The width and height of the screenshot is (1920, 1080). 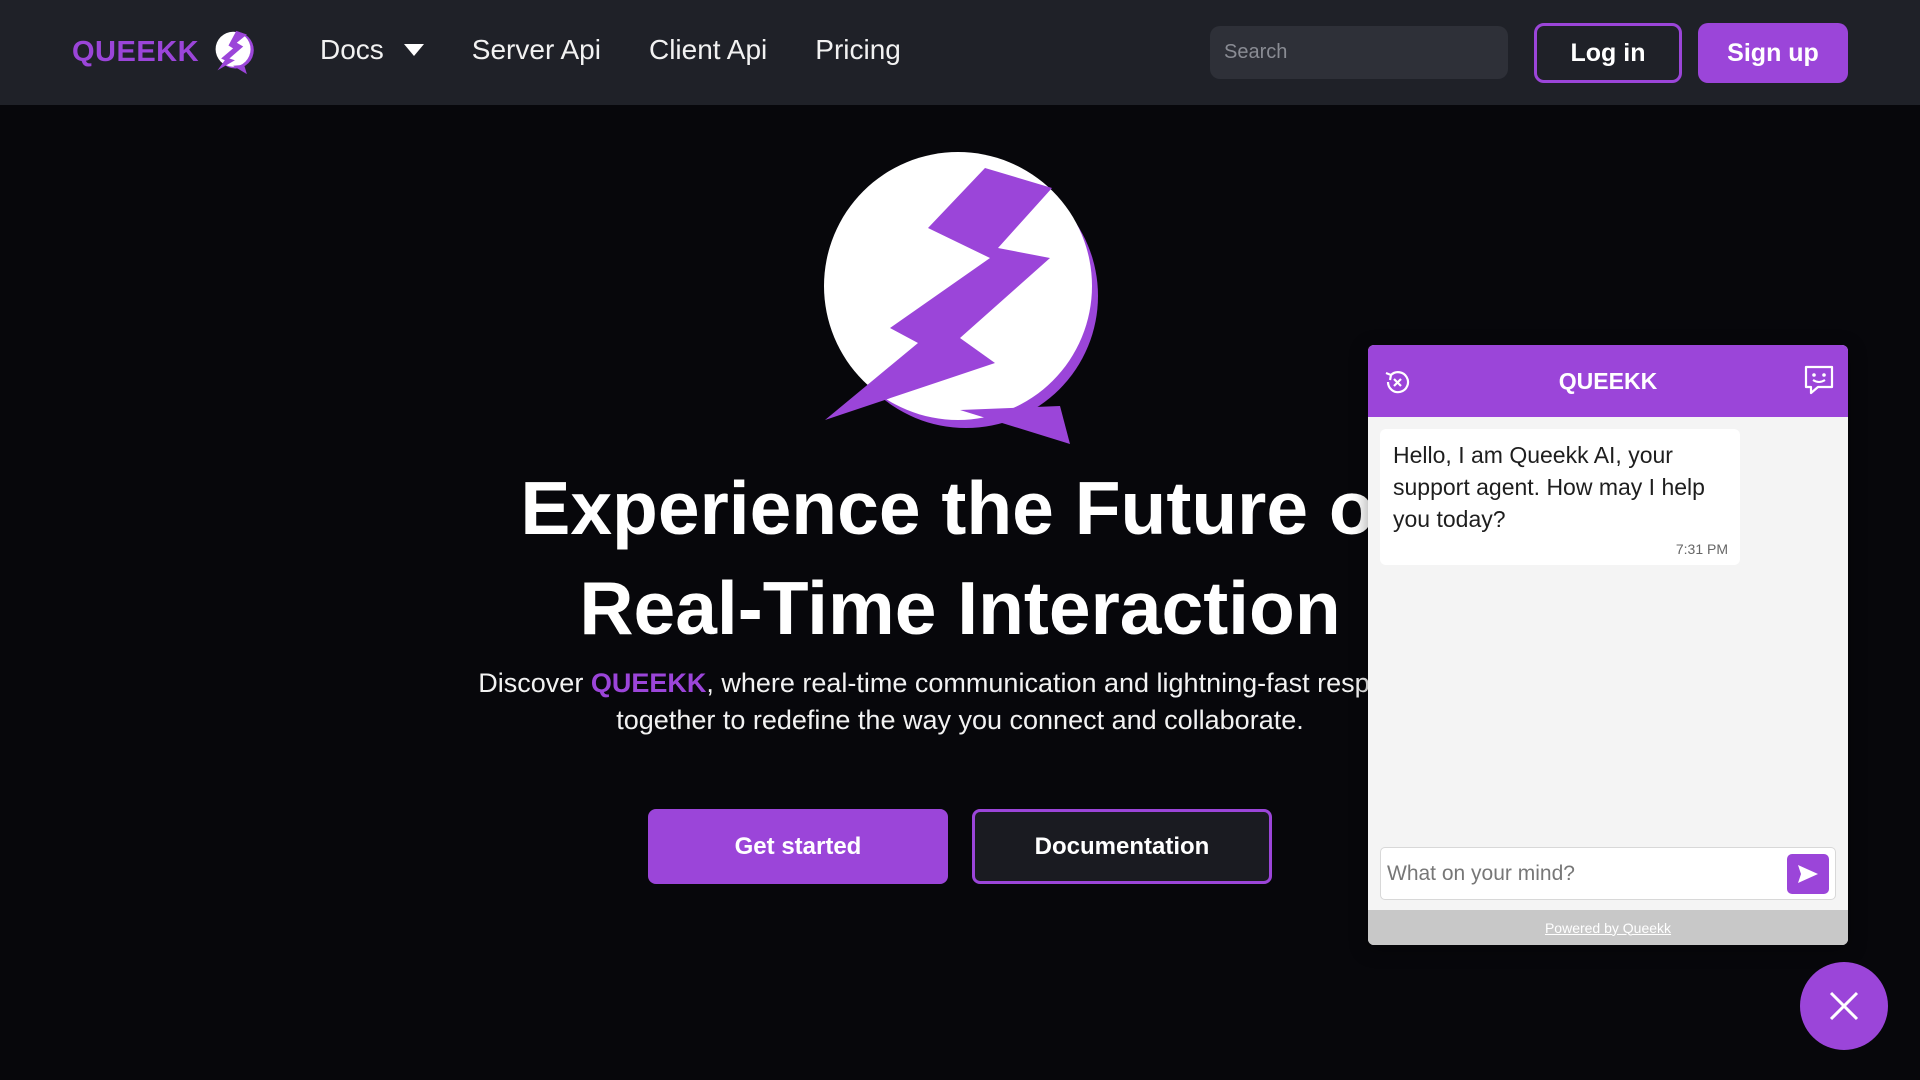 What do you see at coordinates (960, 608) in the screenshot?
I see `hero-title-line-2: Real-Time Interaction` at bounding box center [960, 608].